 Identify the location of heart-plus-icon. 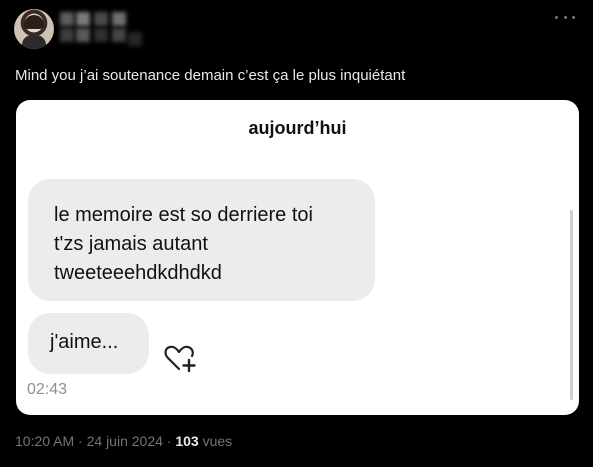
(180, 358).